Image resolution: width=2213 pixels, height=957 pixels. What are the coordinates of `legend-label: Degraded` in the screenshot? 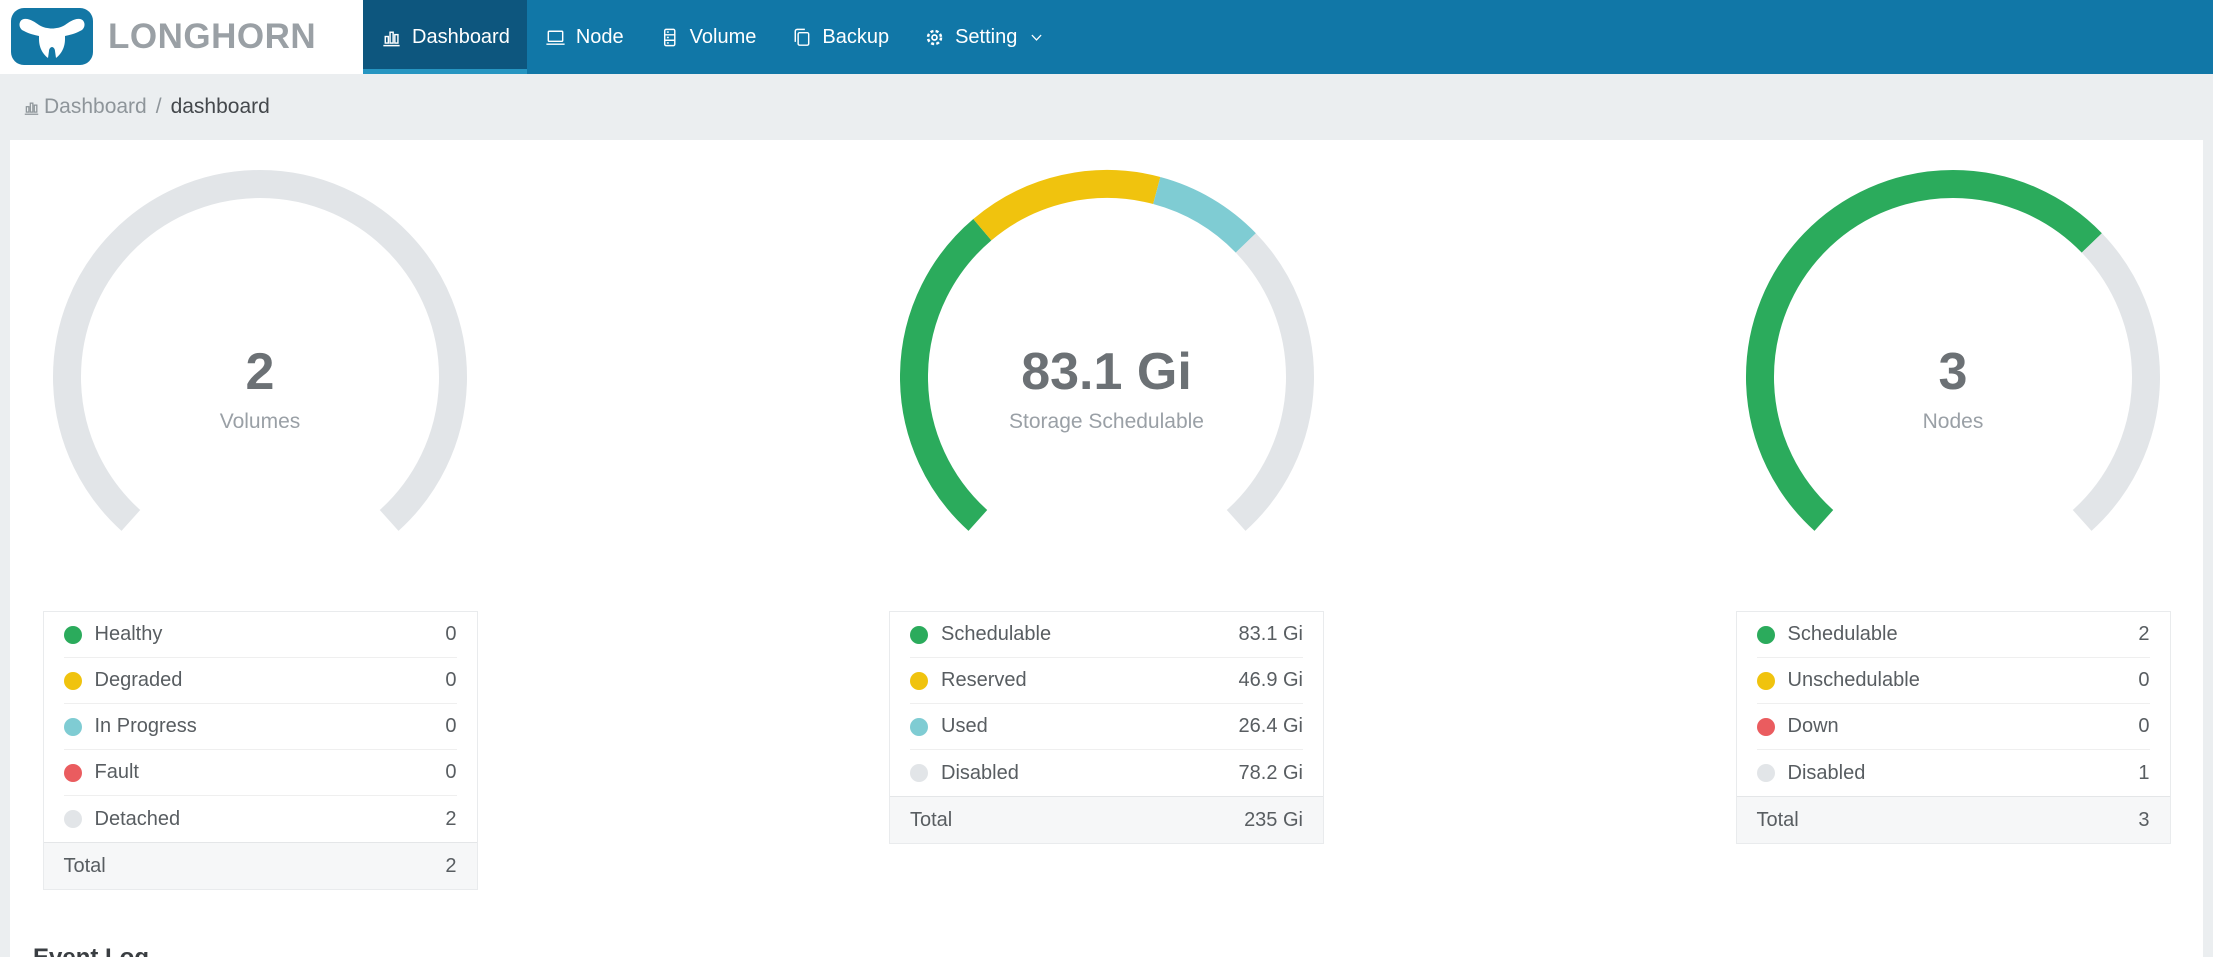 It's located at (138, 680).